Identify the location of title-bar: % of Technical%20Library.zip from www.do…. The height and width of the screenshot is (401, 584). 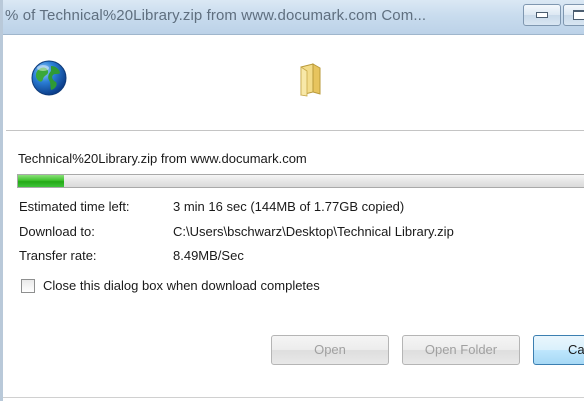
(293, 17).